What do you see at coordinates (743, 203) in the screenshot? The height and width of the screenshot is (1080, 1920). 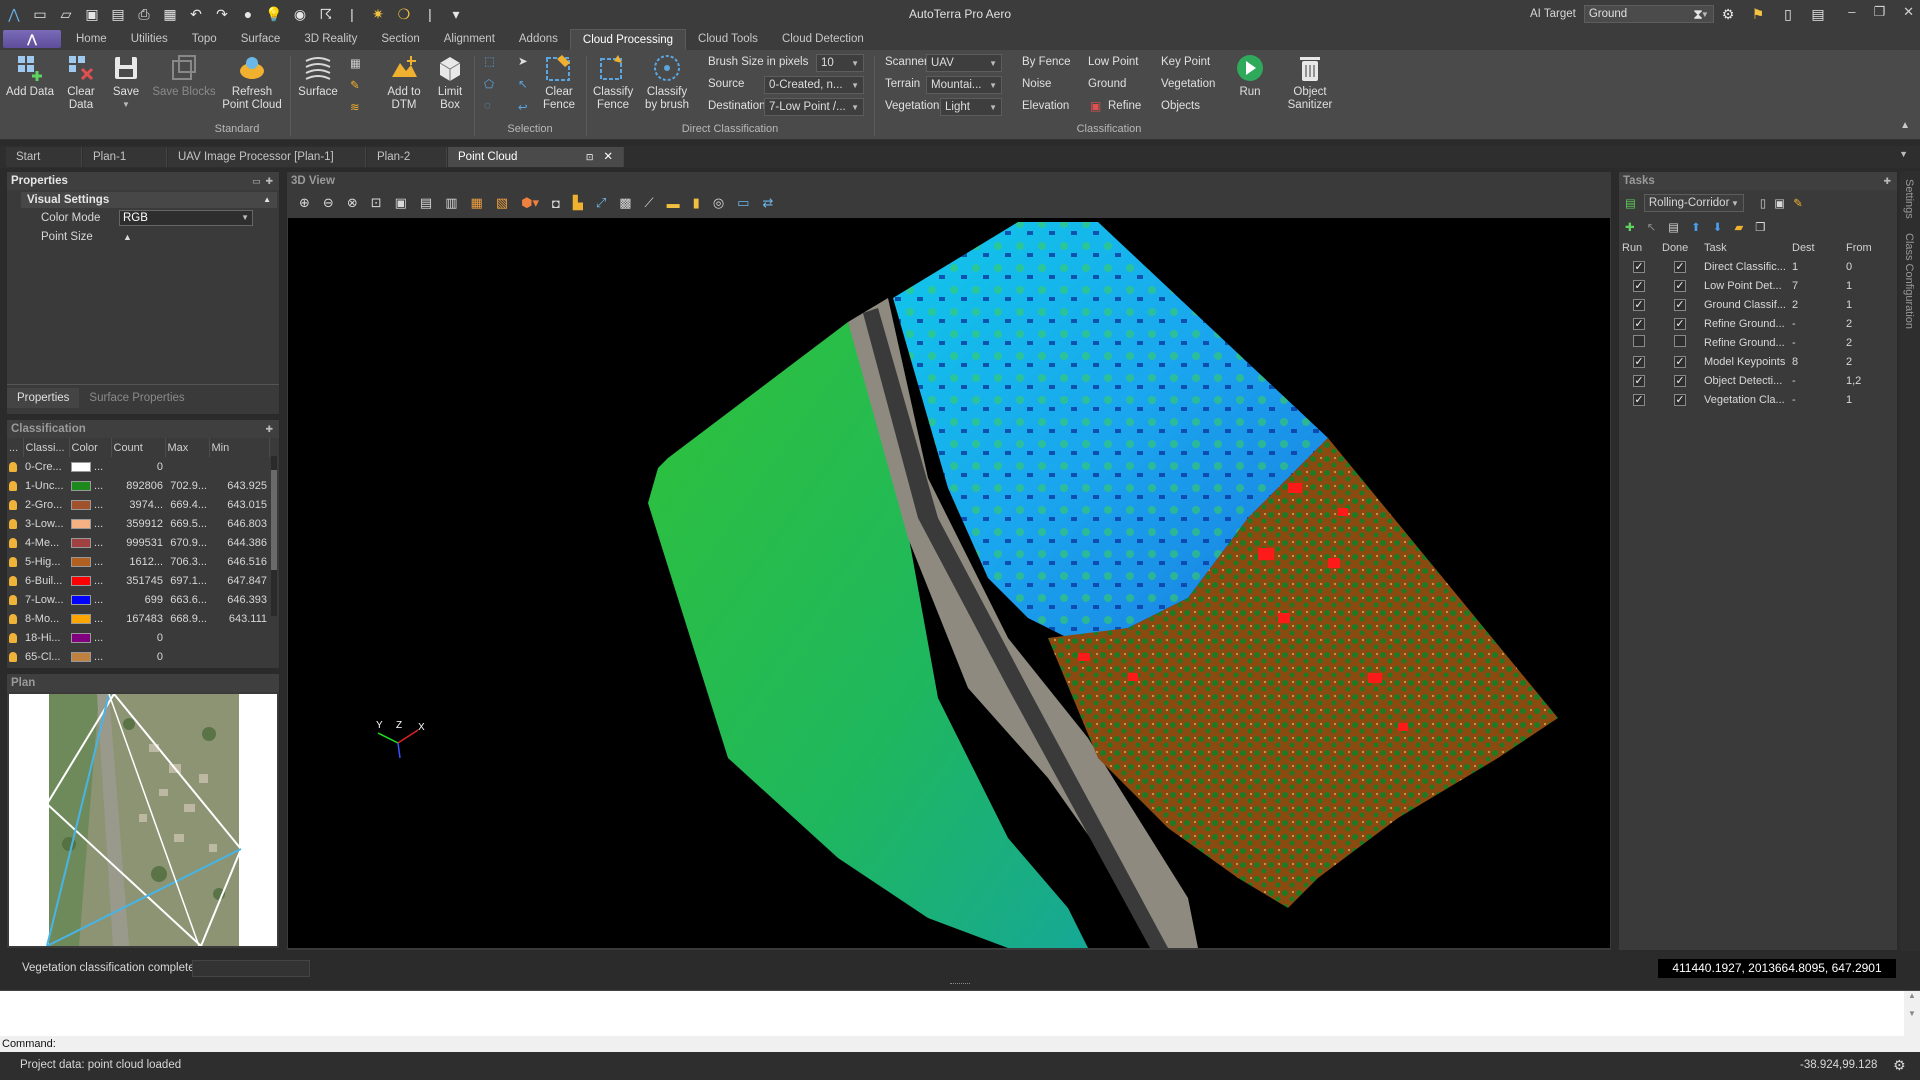 I see `screen-icon: ▭` at bounding box center [743, 203].